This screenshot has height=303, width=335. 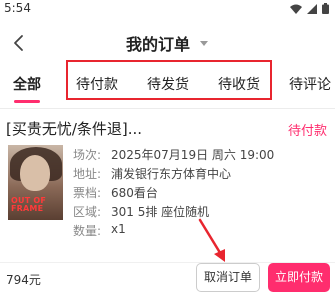 What do you see at coordinates (310, 84) in the screenshot?
I see `tab-pending-review: 待评论` at bounding box center [310, 84].